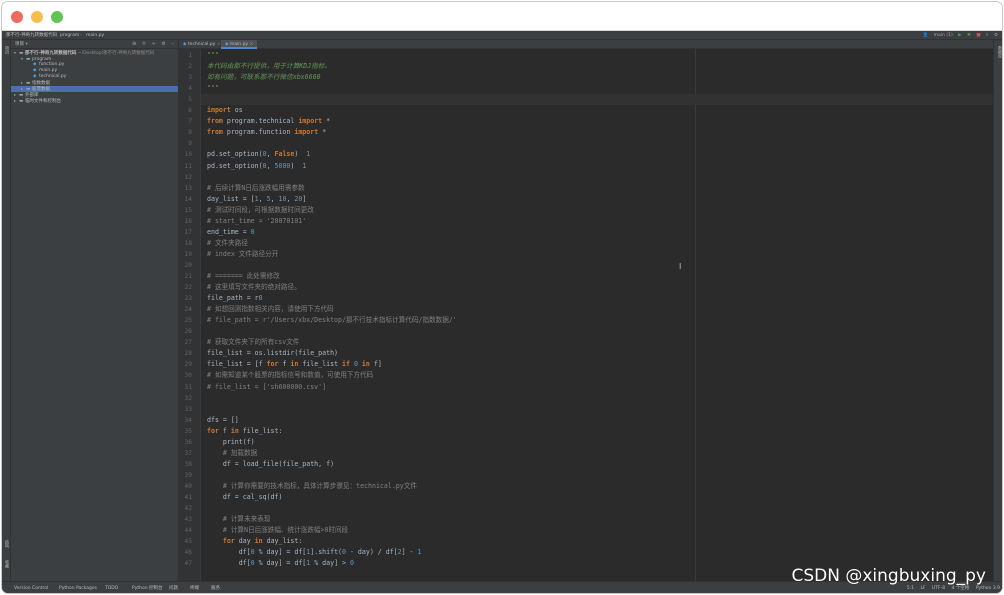 This screenshot has width=1004, height=595. Describe the element at coordinates (943, 35) in the screenshot. I see `run-config-select: main (1)` at that location.